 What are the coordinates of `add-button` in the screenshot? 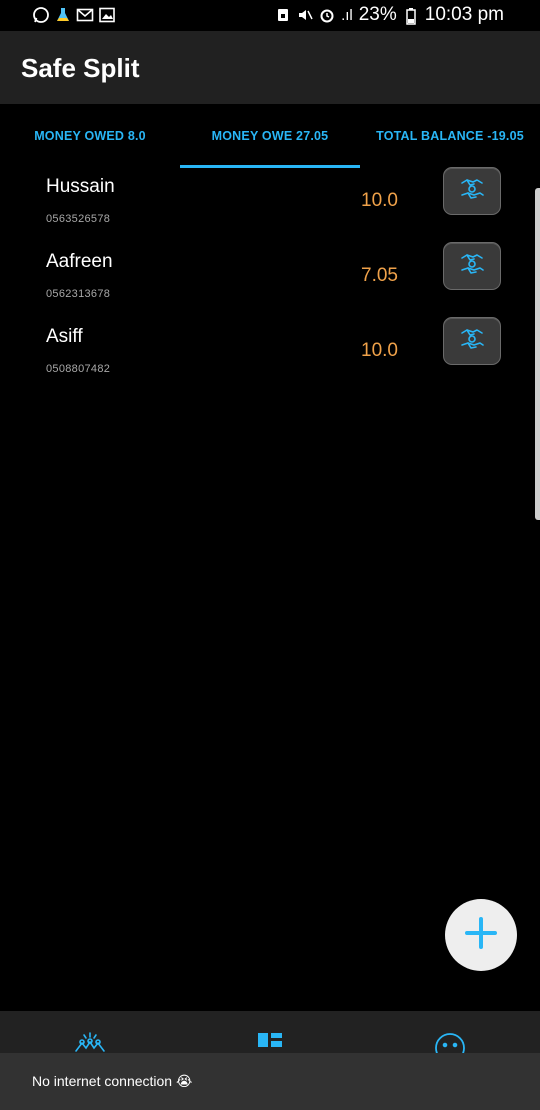 It's located at (481, 935).